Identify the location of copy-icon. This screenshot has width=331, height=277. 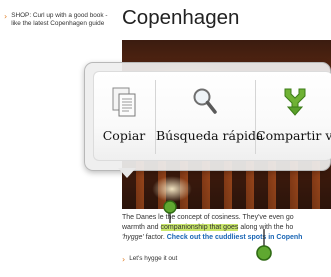
(124, 104).